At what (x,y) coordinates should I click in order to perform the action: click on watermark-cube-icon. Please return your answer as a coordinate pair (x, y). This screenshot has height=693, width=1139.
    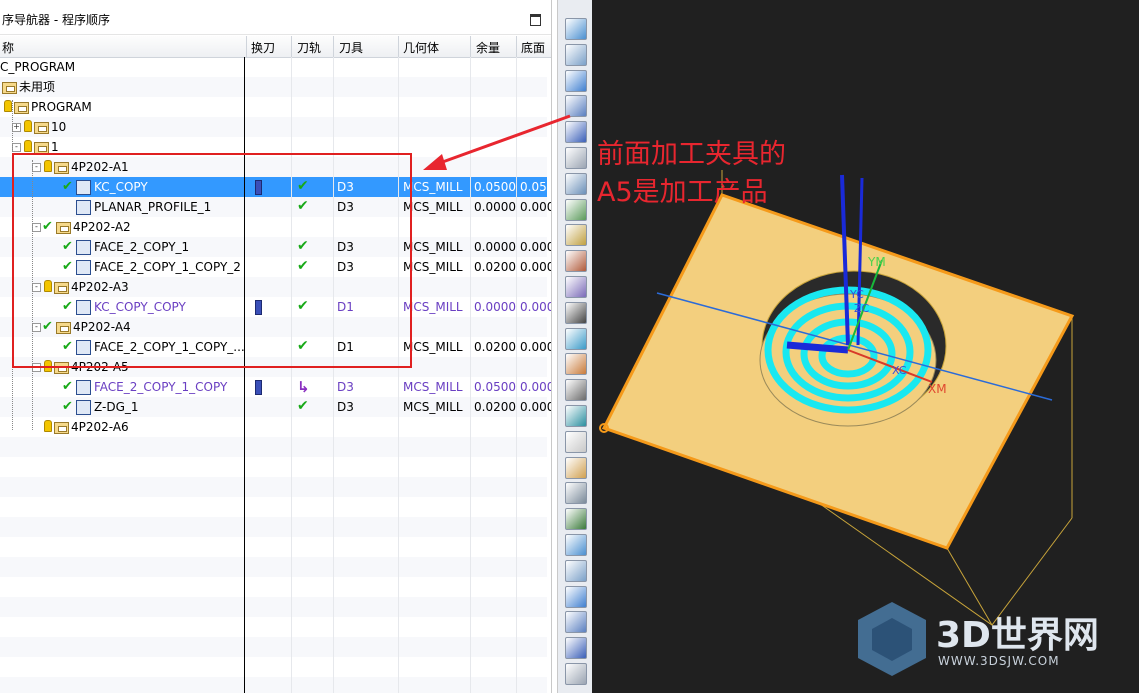
    Looking at the image, I should click on (892, 639).